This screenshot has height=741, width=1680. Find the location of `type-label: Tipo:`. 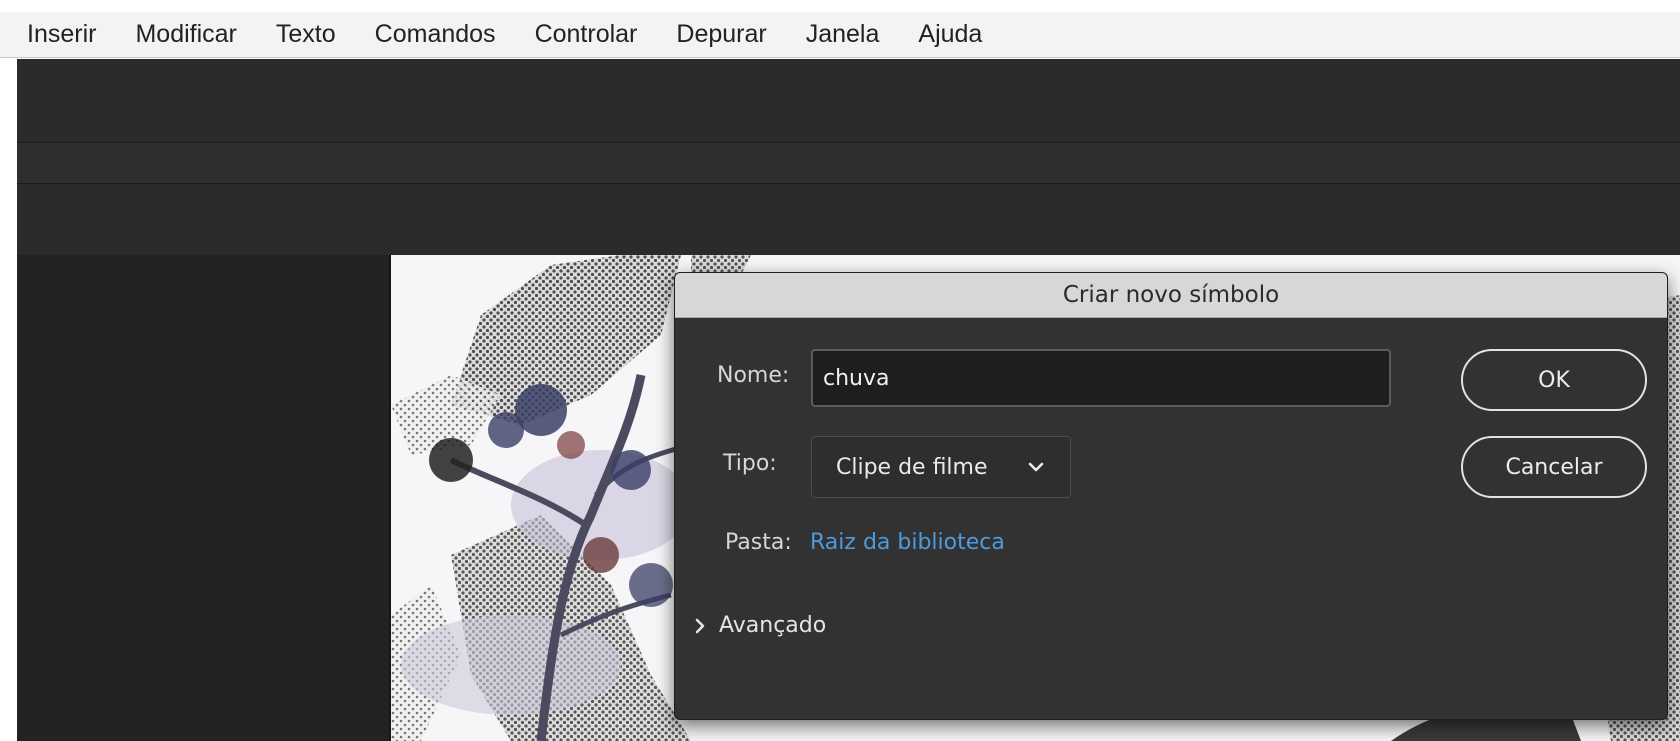

type-label: Tipo: is located at coordinates (750, 463).